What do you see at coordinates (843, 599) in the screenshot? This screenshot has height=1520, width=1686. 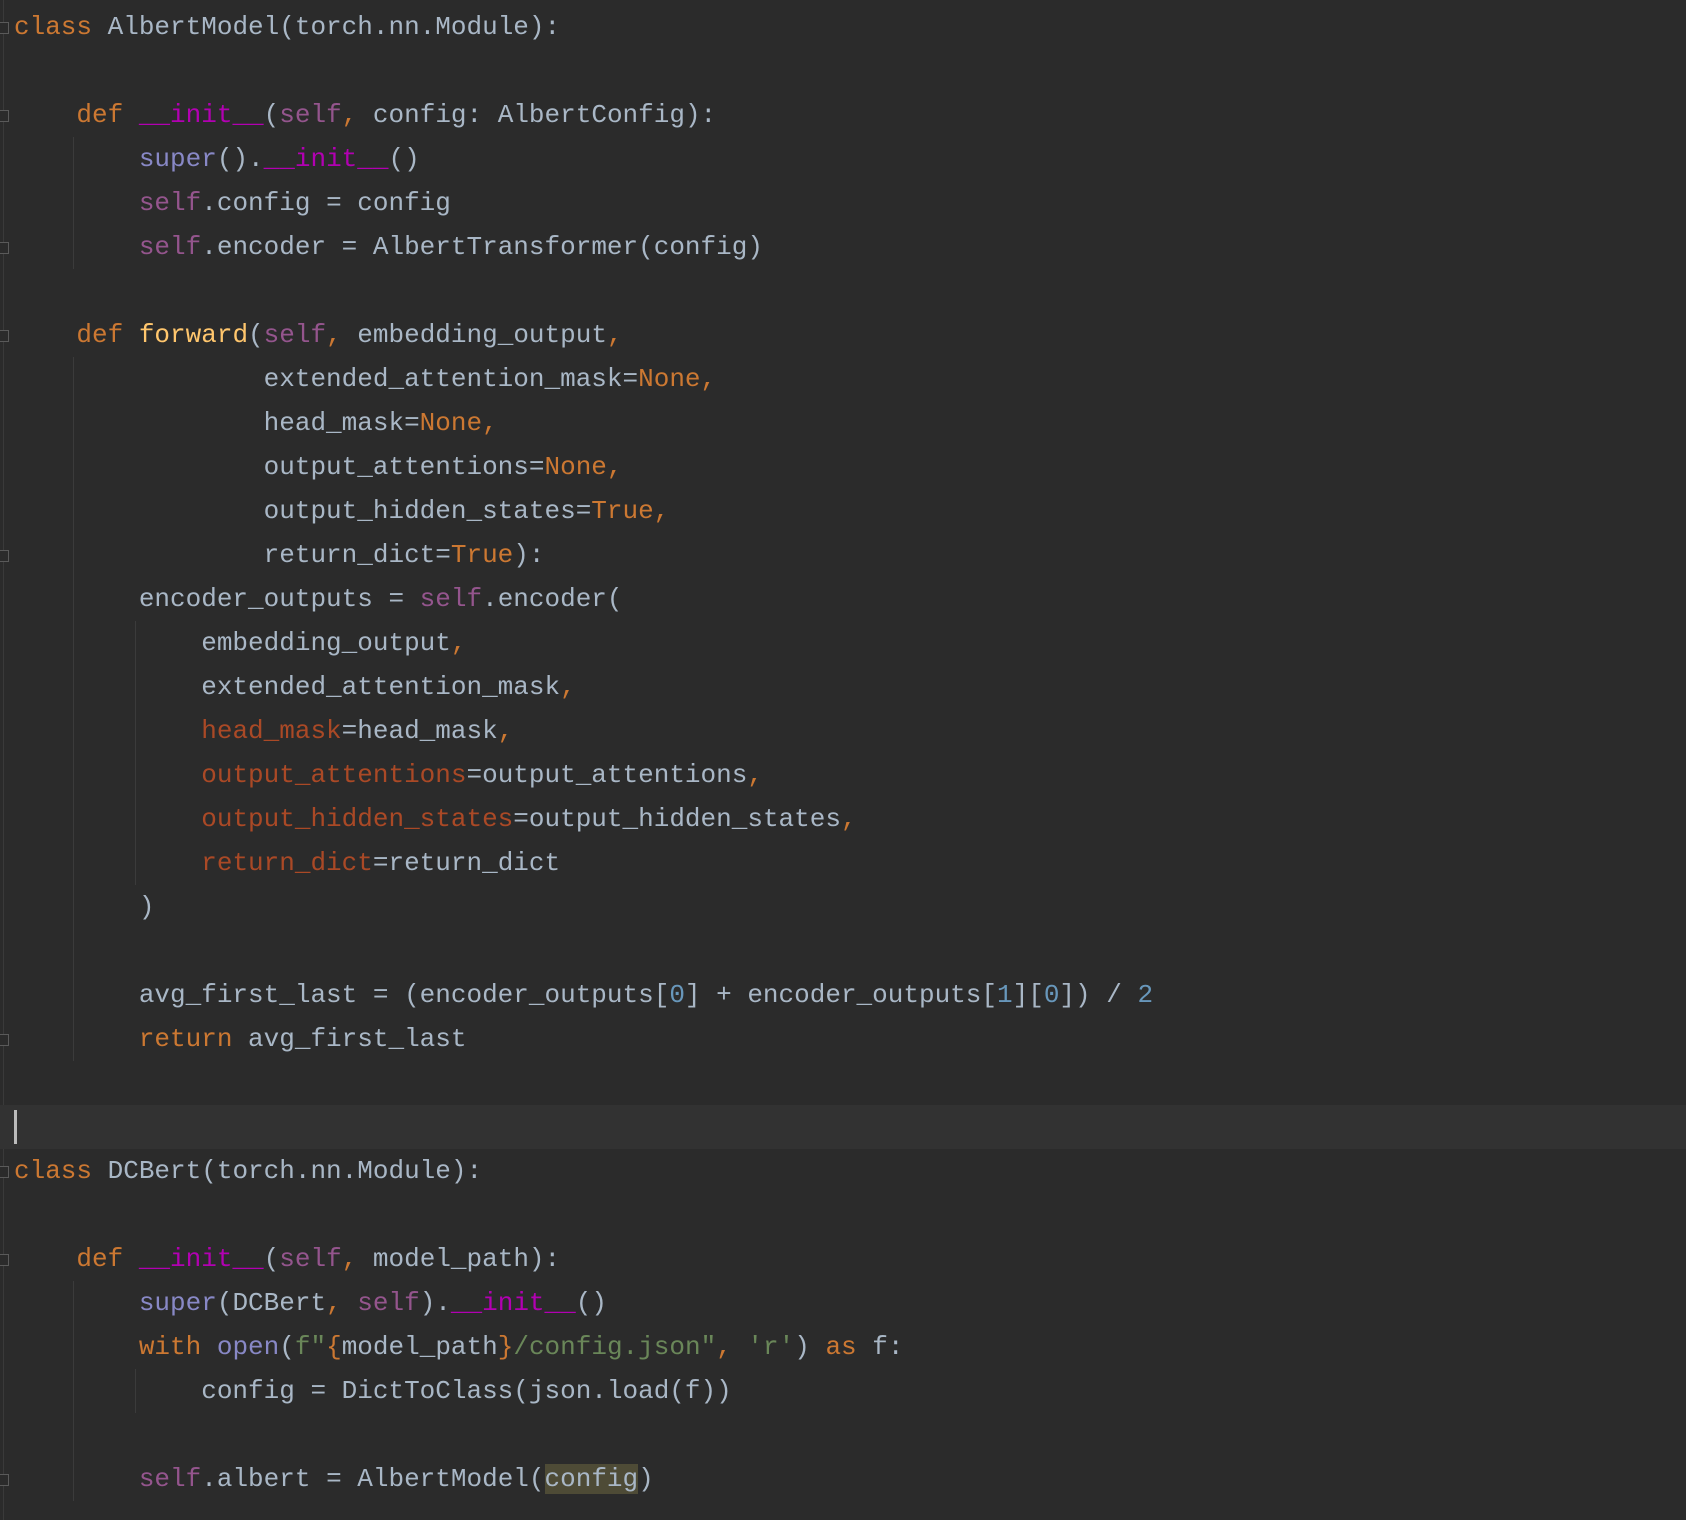 I see `code-line: encoder_outputs = self.encoder(` at bounding box center [843, 599].